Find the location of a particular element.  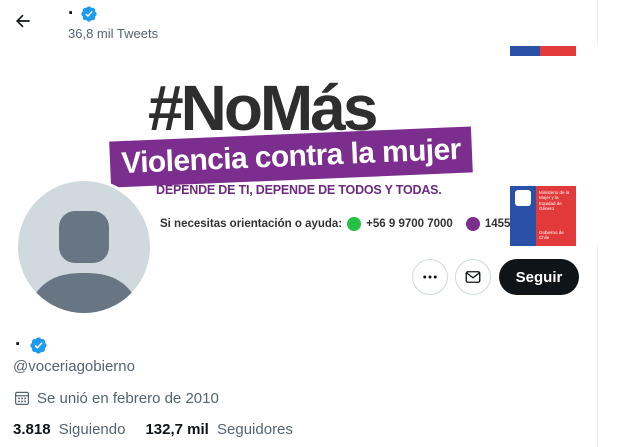

avatar is located at coordinates (84, 247).